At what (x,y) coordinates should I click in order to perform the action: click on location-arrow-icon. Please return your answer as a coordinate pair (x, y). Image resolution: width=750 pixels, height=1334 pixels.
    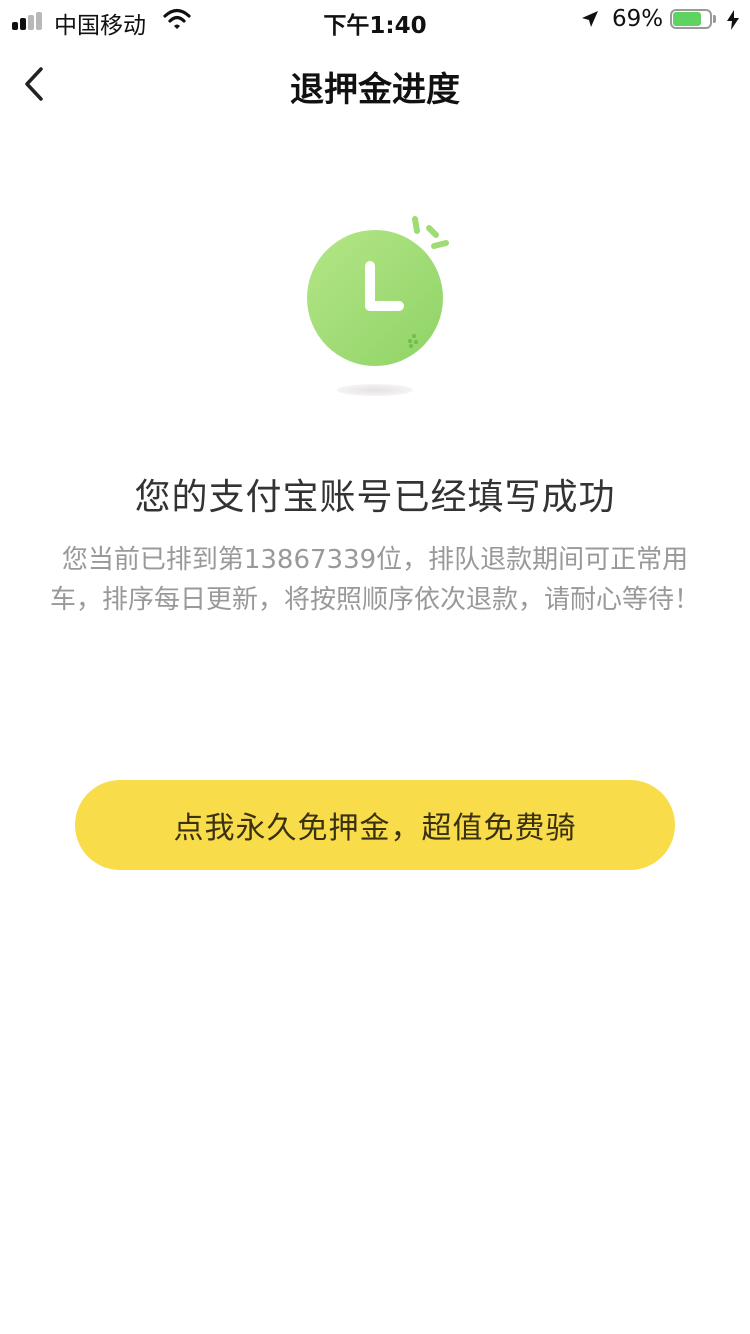
    Looking at the image, I should click on (590, 21).